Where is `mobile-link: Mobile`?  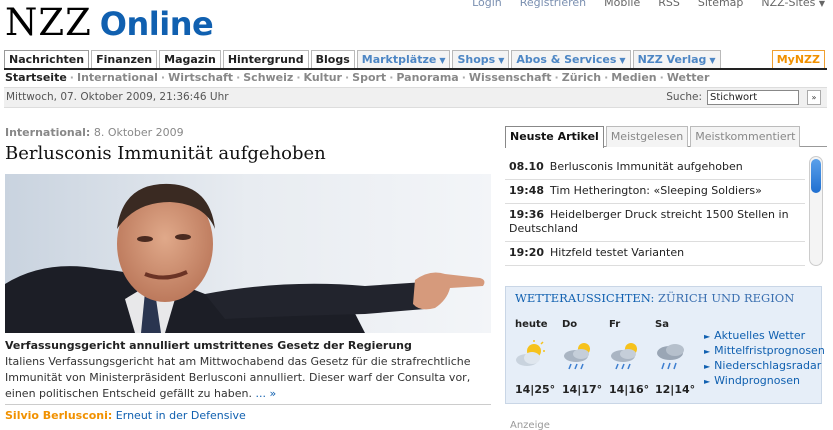
mobile-link: Mobile is located at coordinates (622, 4).